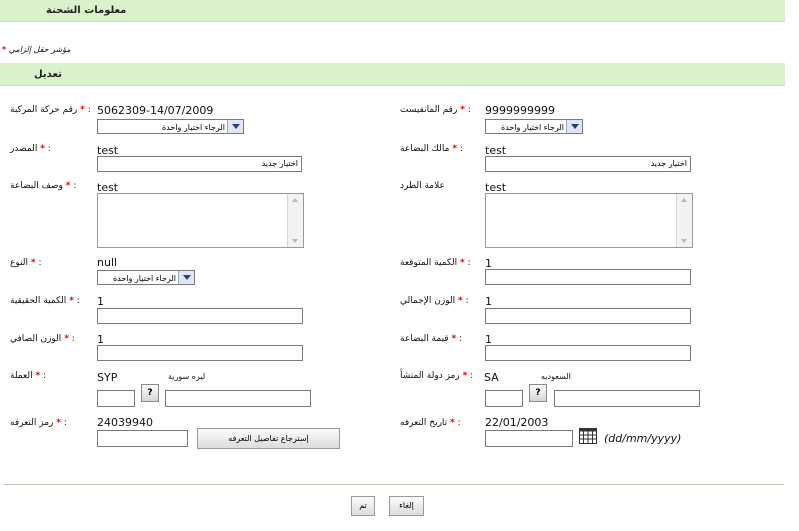  I want to click on actual-qty-value: 1, so click(100, 301).